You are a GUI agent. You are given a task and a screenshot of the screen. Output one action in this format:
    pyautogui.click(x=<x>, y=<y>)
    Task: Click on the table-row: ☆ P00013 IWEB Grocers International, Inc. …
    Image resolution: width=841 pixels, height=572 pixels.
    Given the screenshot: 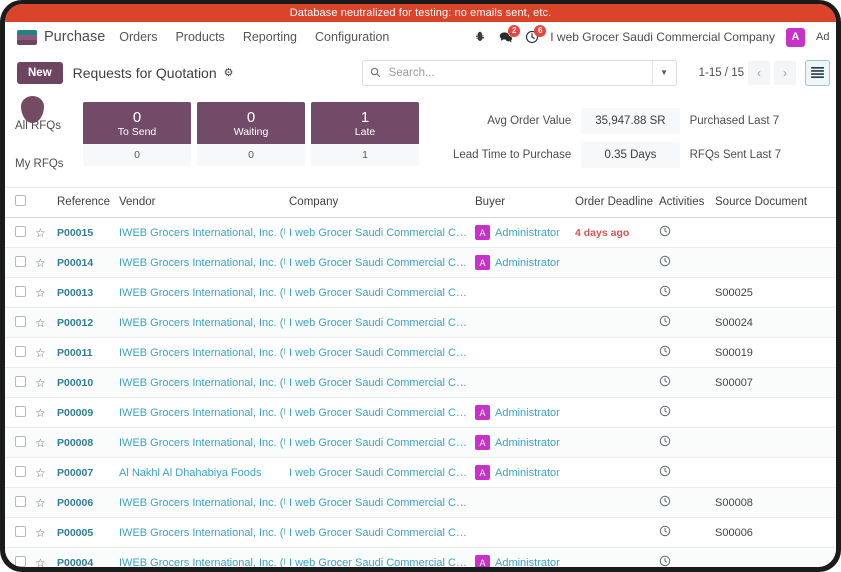 What is the action you would take?
    pyautogui.click(x=420, y=292)
    